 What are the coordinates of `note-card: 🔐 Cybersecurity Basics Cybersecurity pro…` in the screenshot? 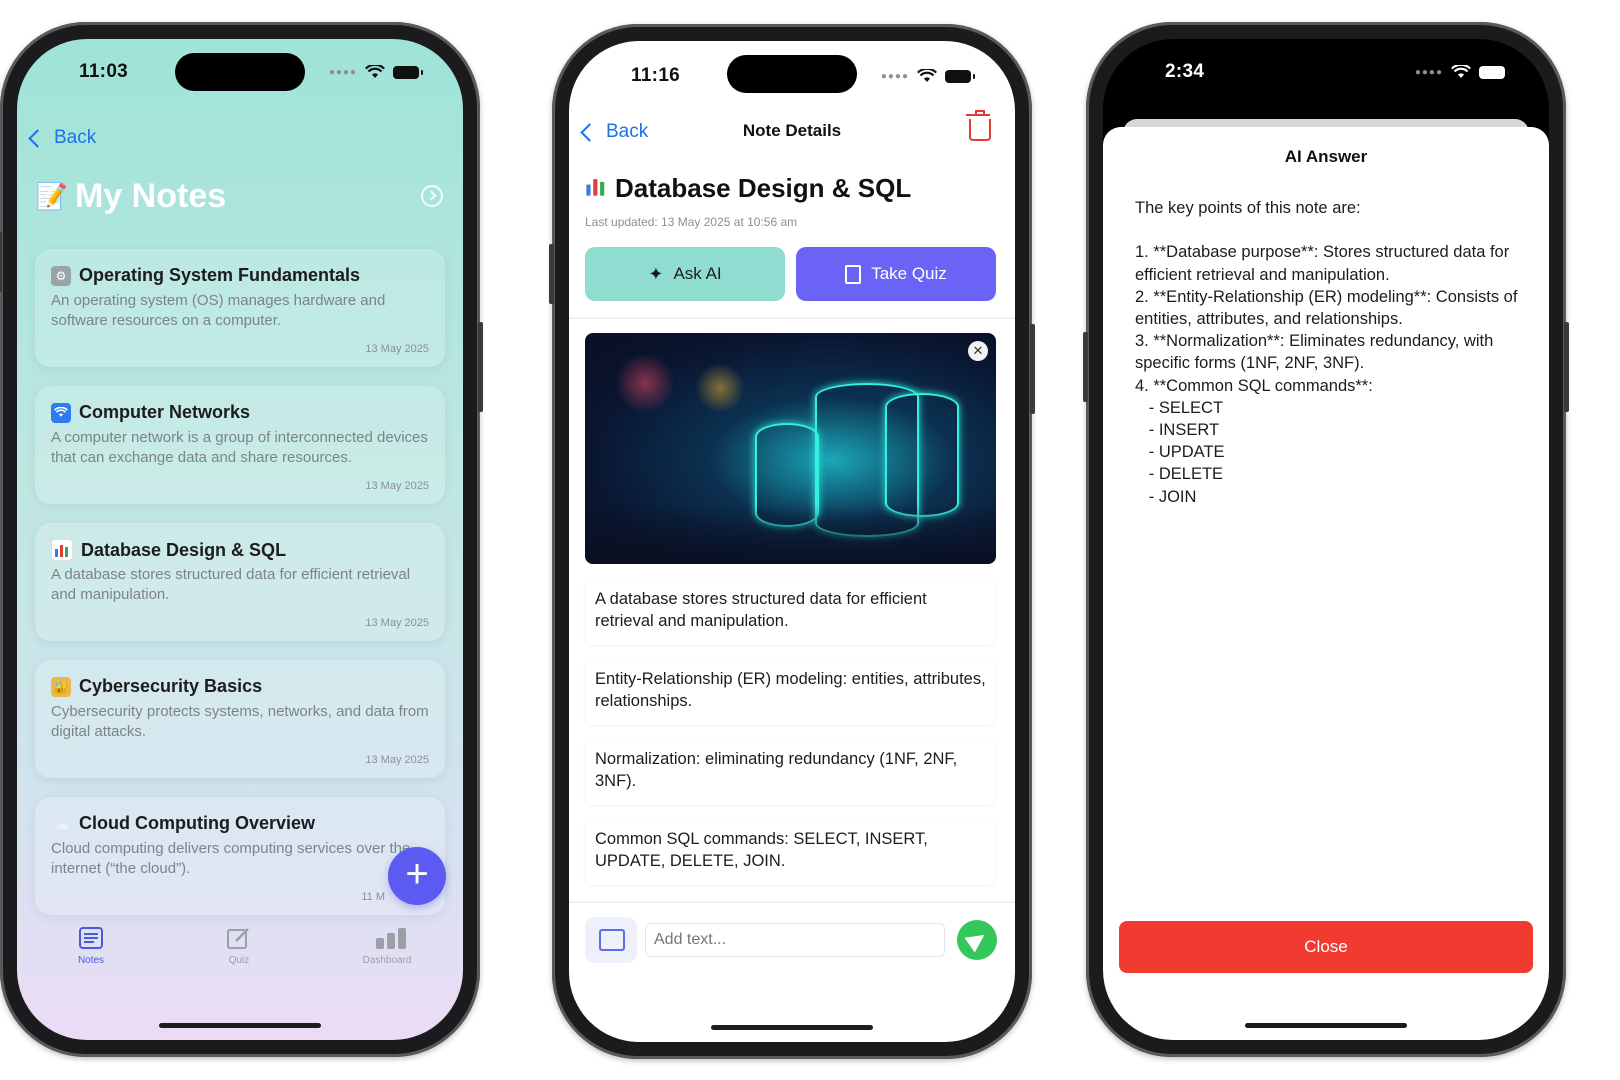 It's located at (240, 719).